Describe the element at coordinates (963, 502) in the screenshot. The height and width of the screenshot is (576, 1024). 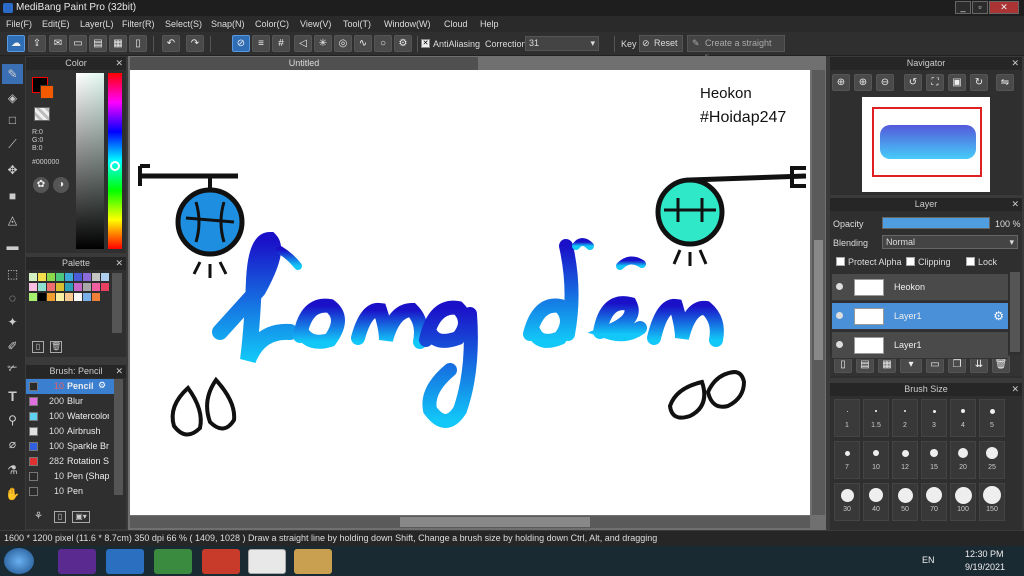
I see `brush-size-option: 100` at that location.